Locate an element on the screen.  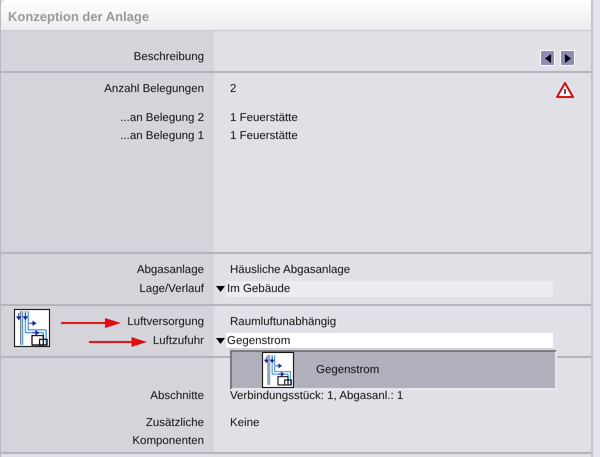
nav-right-button is located at coordinates (567, 58).